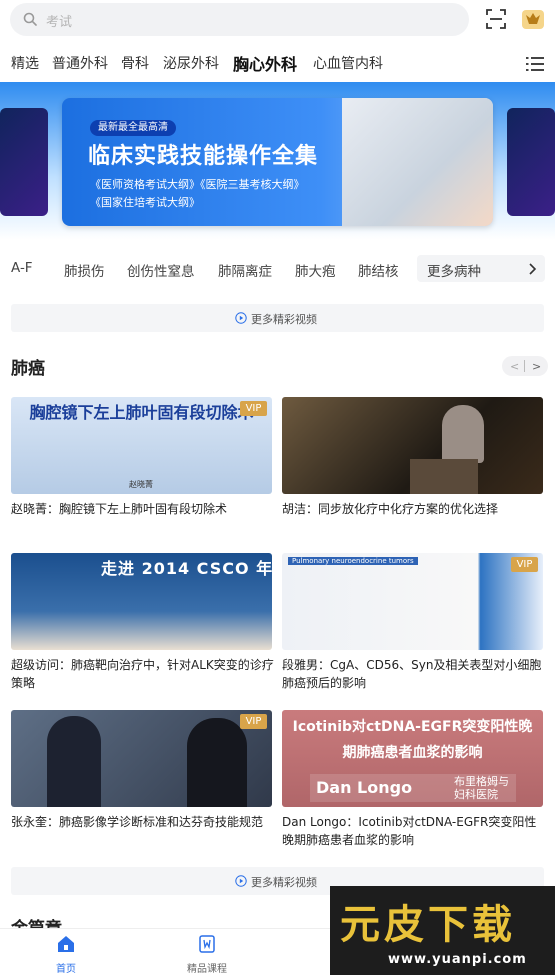  I want to click on video-caption: 超级访问：肺癌靶向治疗中，针对ALK突变的诊疗策略, so click(143, 674).